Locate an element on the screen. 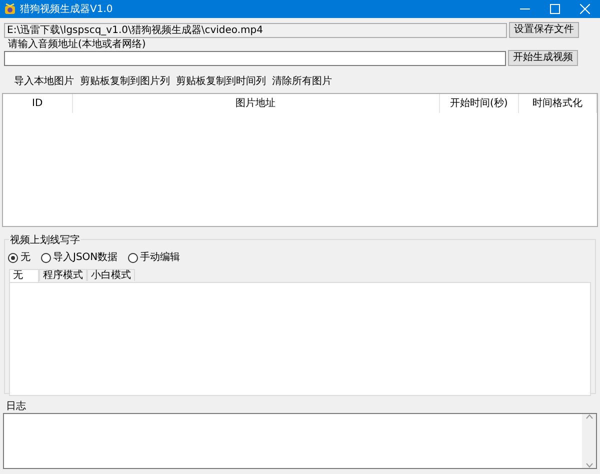 The width and height of the screenshot is (600, 474). tab: 无 is located at coordinates (24, 275).